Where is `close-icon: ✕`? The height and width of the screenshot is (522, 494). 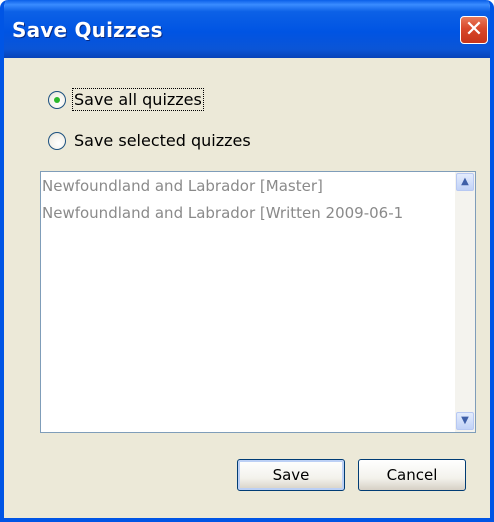
close-icon: ✕ is located at coordinates (474, 29).